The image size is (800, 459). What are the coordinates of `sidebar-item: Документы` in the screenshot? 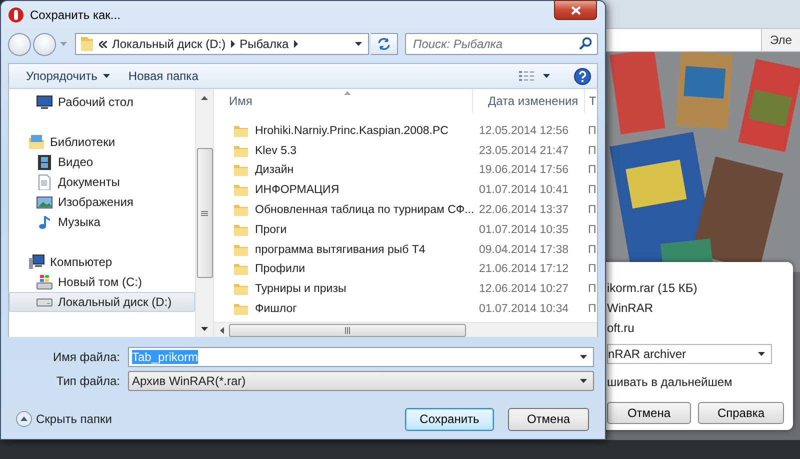 It's located at (102, 182).